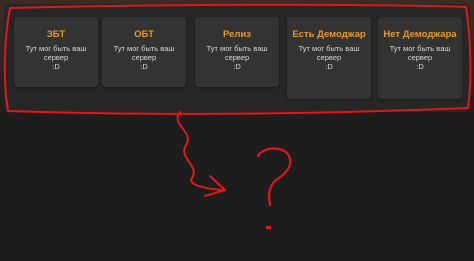  I want to click on card-title: ЗБТ, so click(56, 34).